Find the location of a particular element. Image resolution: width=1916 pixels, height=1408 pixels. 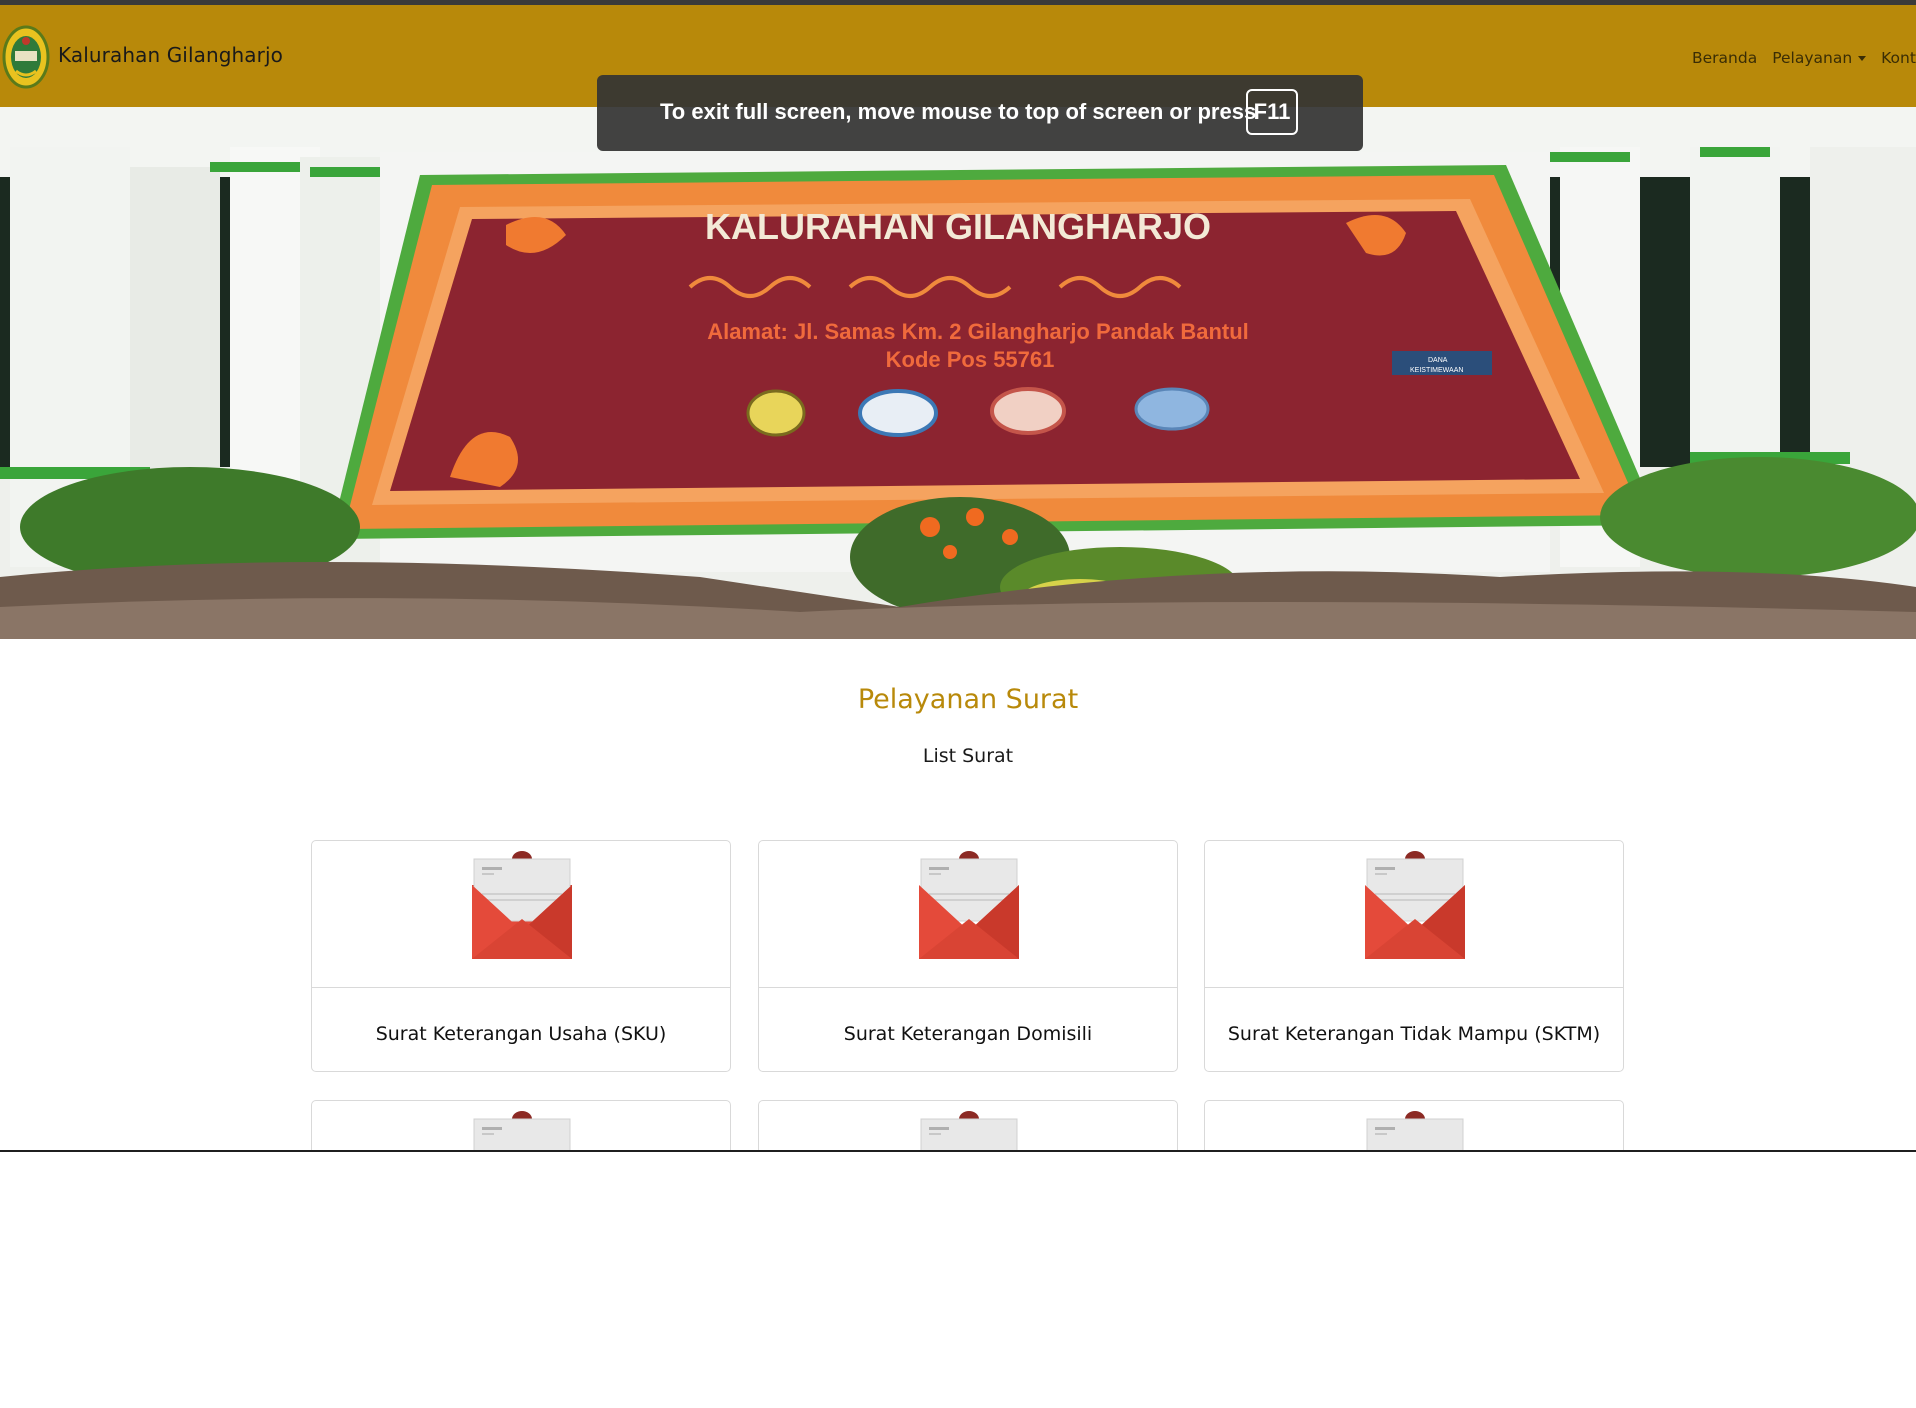

service-card-sku: Surat Keterangan Usaha (SKU) is located at coordinates (521, 956).